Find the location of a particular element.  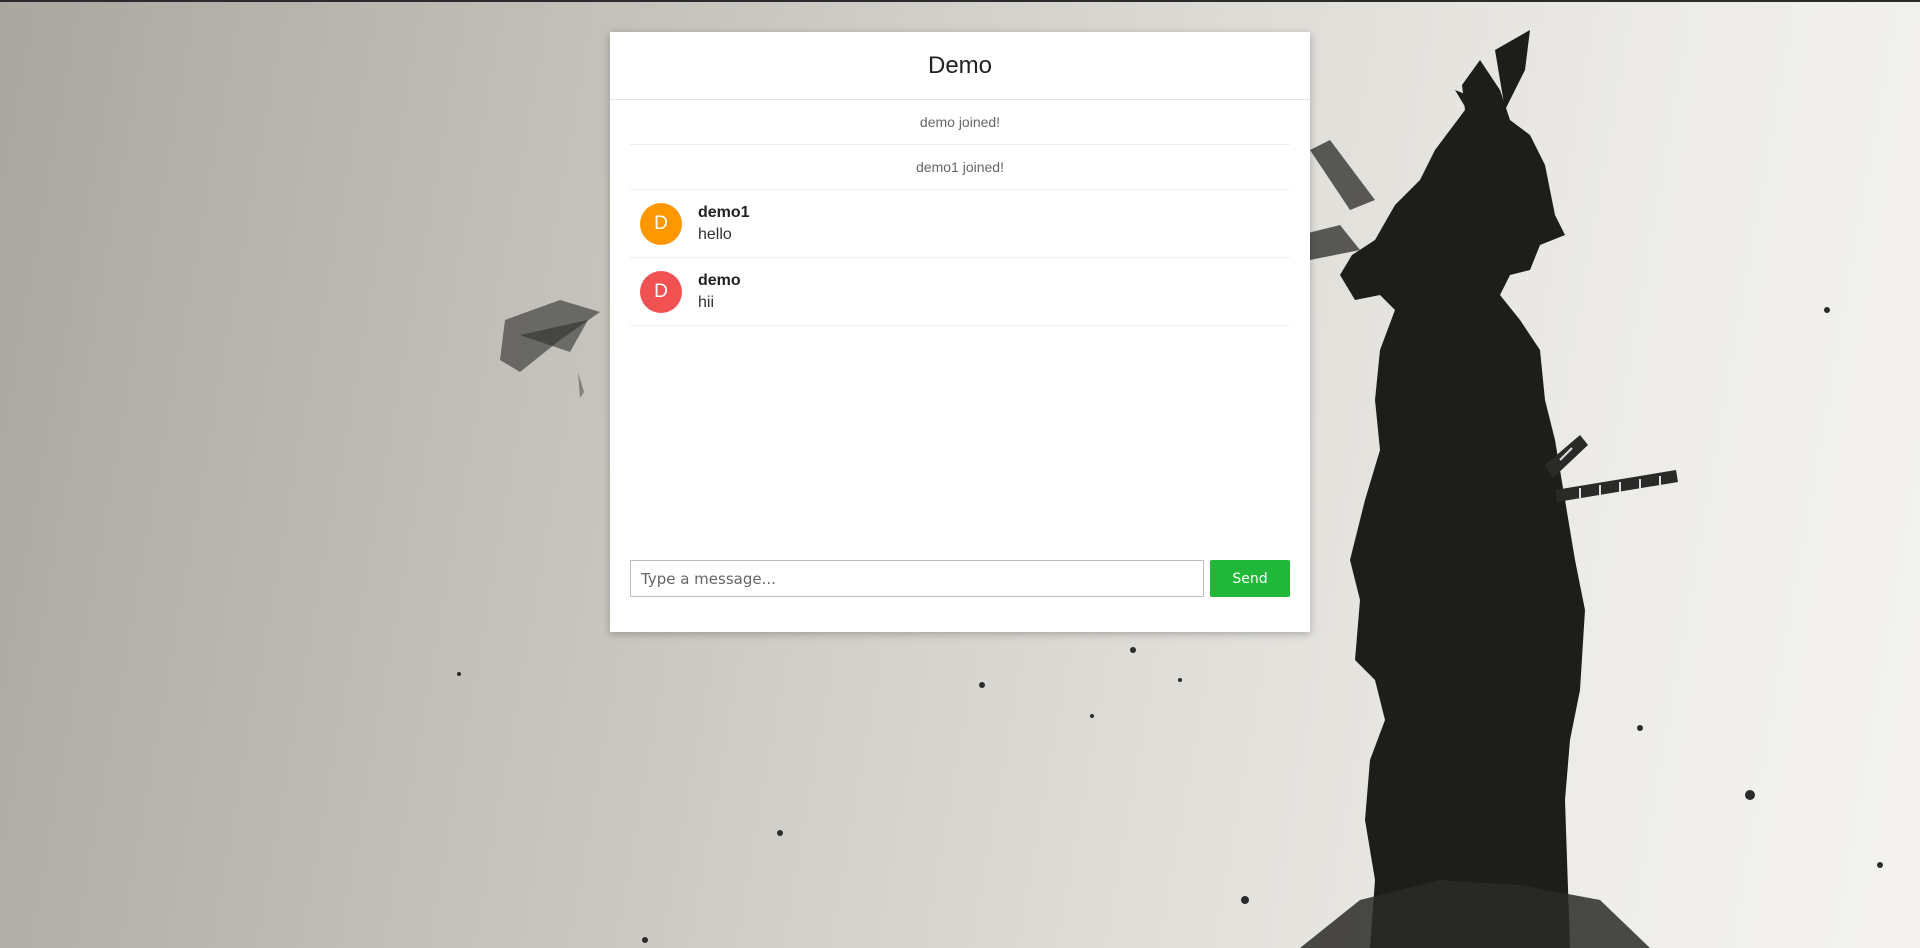

message-input is located at coordinates (917, 578).